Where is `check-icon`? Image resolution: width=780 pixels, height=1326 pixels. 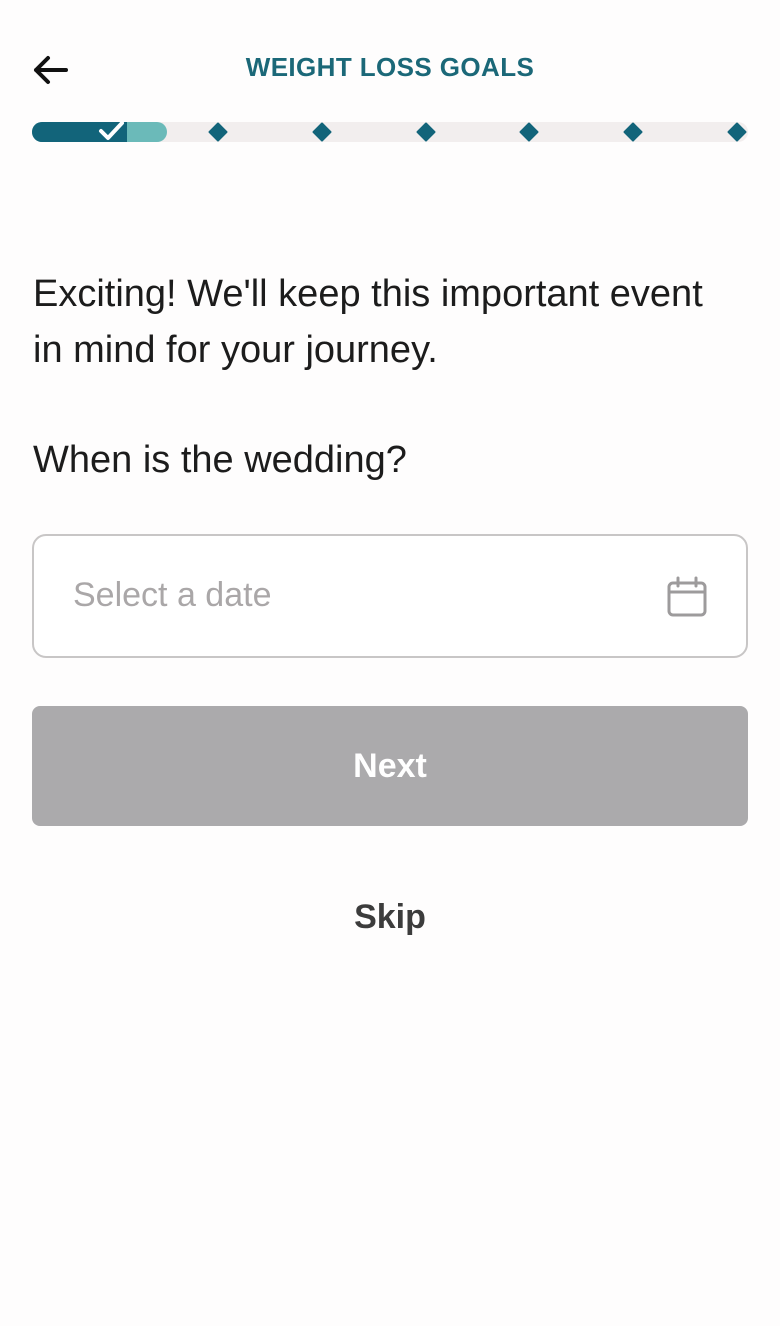
check-icon is located at coordinates (111, 130).